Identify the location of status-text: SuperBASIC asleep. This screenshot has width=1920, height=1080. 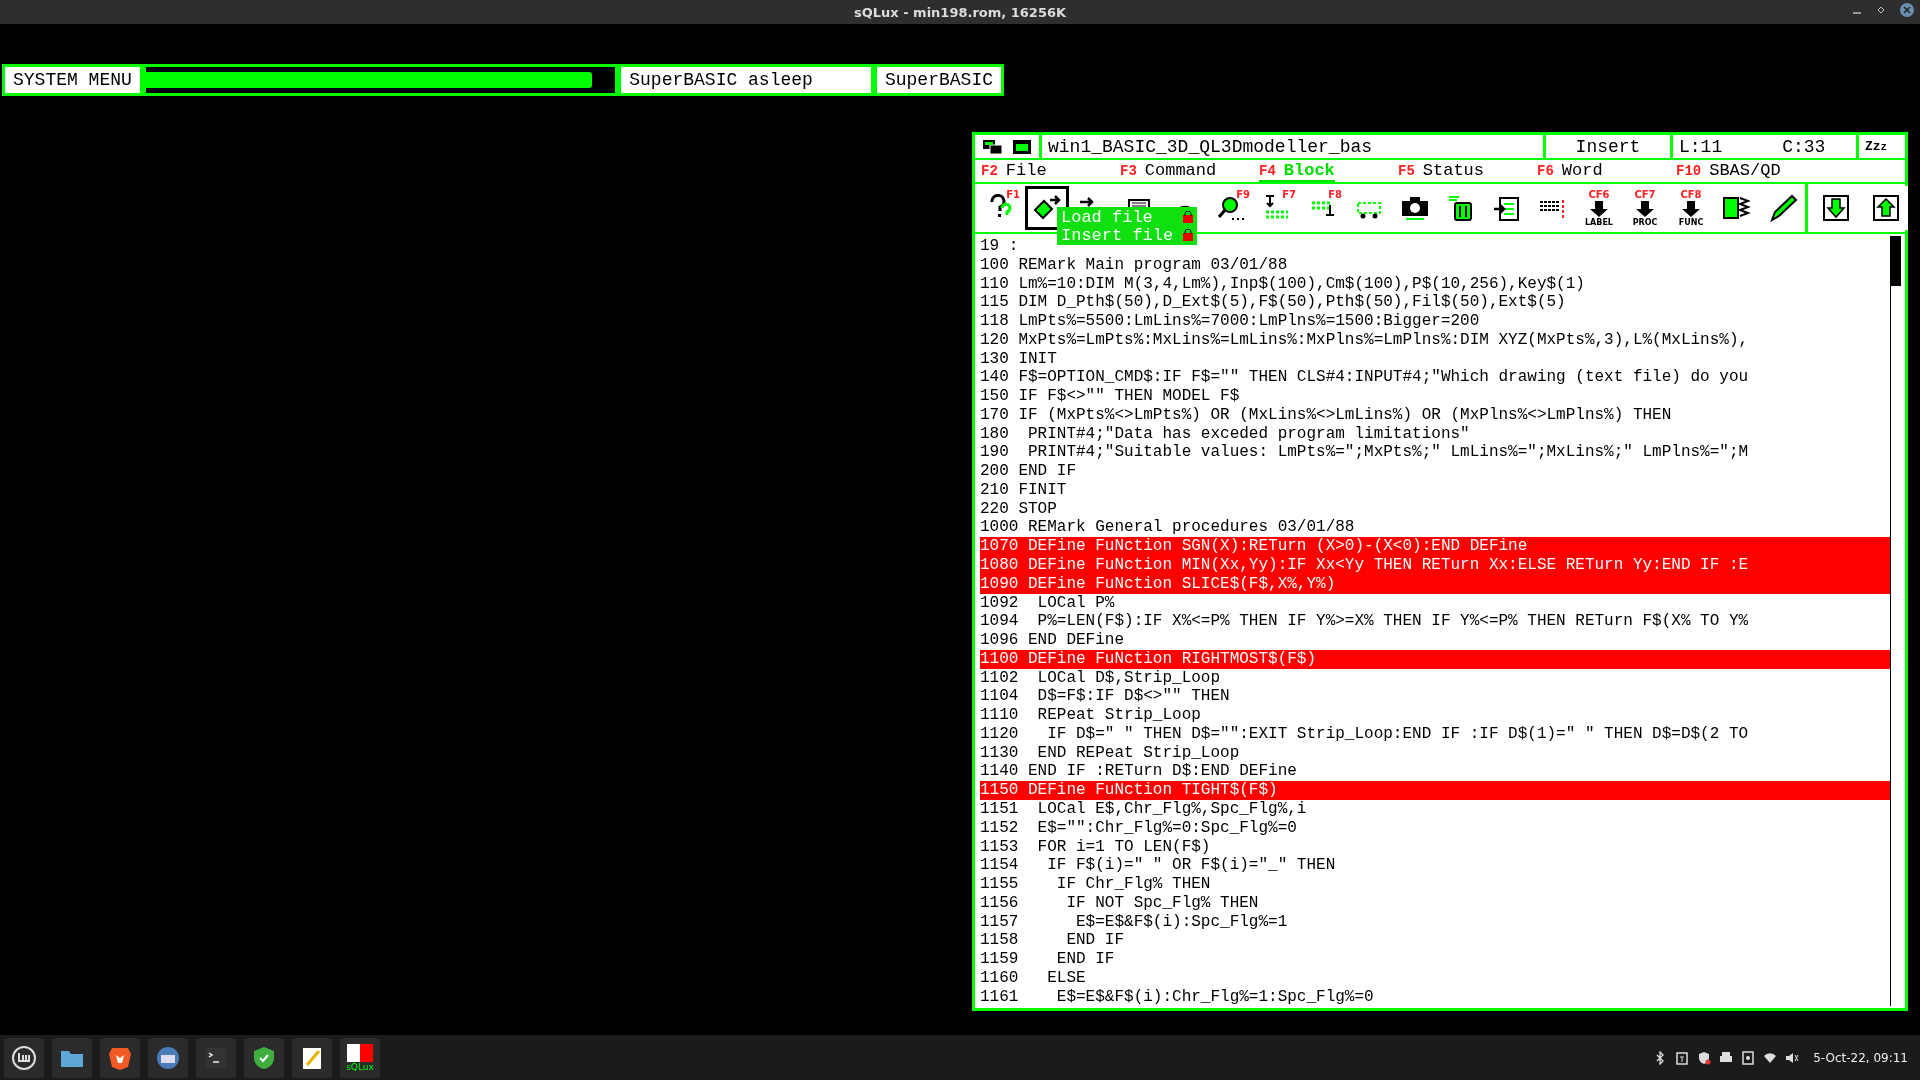
(746, 80).